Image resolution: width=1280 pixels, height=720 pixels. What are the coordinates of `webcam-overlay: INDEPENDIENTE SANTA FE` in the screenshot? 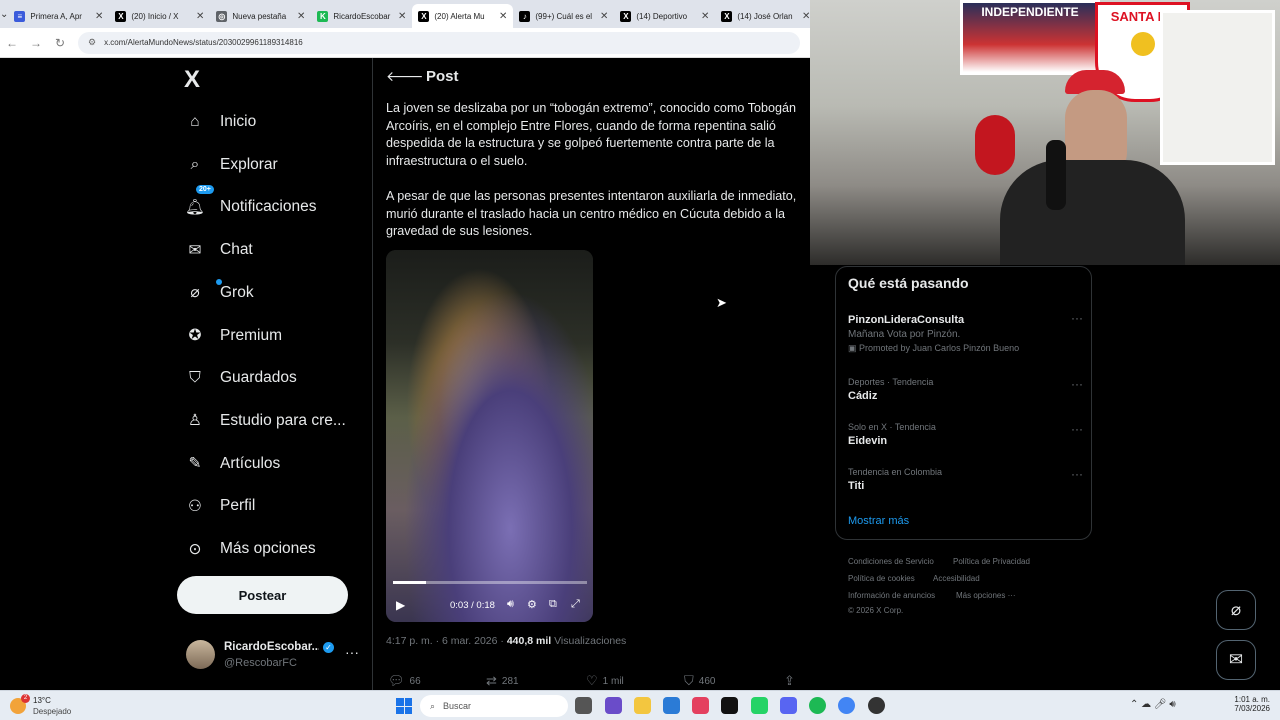 It's located at (1045, 132).